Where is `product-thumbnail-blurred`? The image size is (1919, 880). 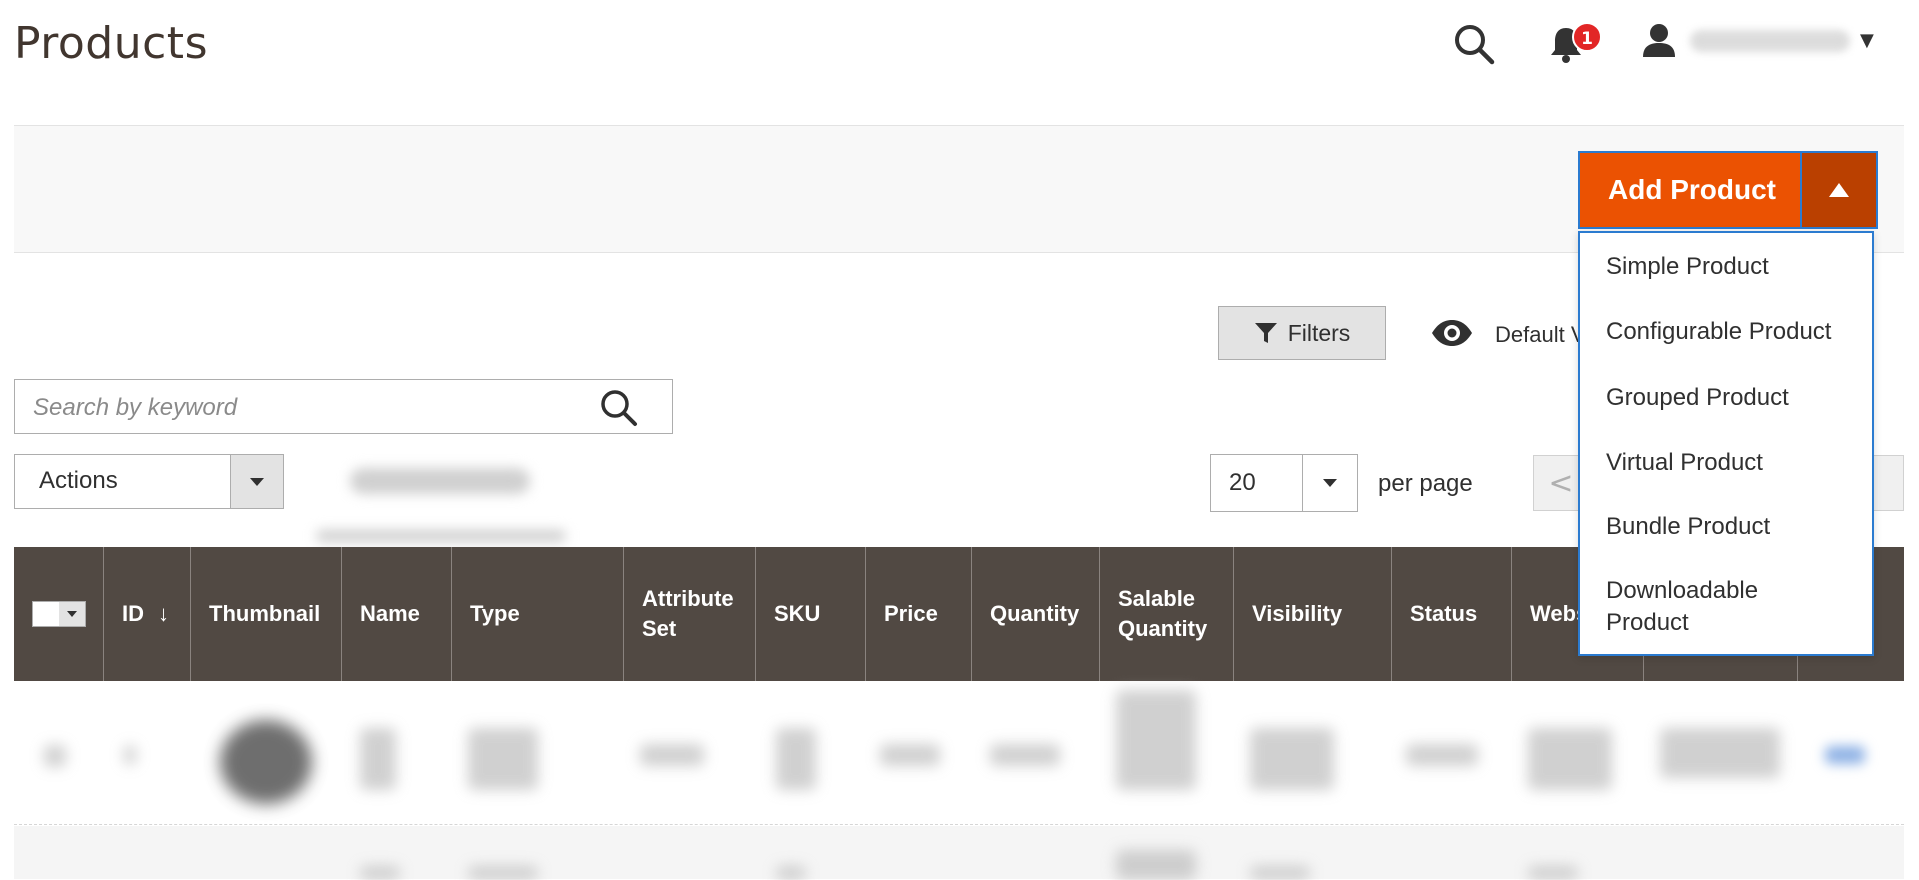
product-thumbnail-blurred is located at coordinates (266, 762).